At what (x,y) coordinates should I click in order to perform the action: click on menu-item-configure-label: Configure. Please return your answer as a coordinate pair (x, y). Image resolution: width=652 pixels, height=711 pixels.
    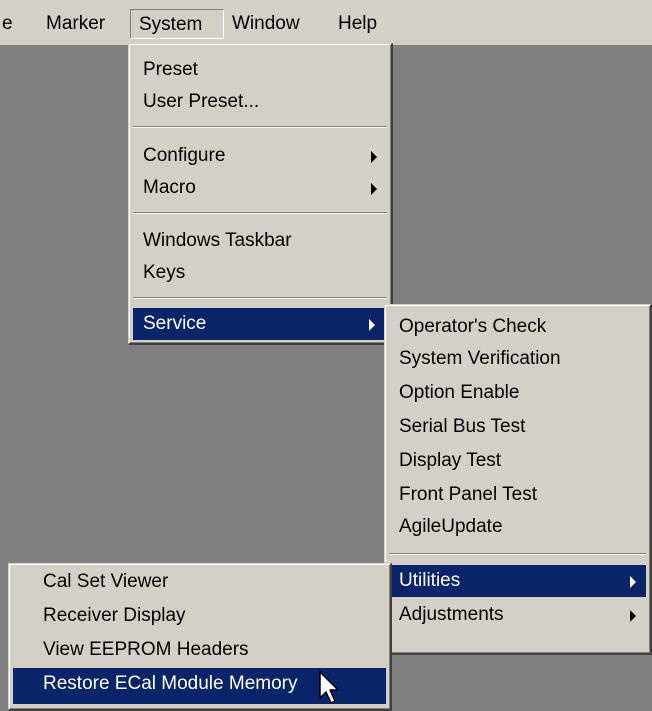
    Looking at the image, I should click on (184, 155).